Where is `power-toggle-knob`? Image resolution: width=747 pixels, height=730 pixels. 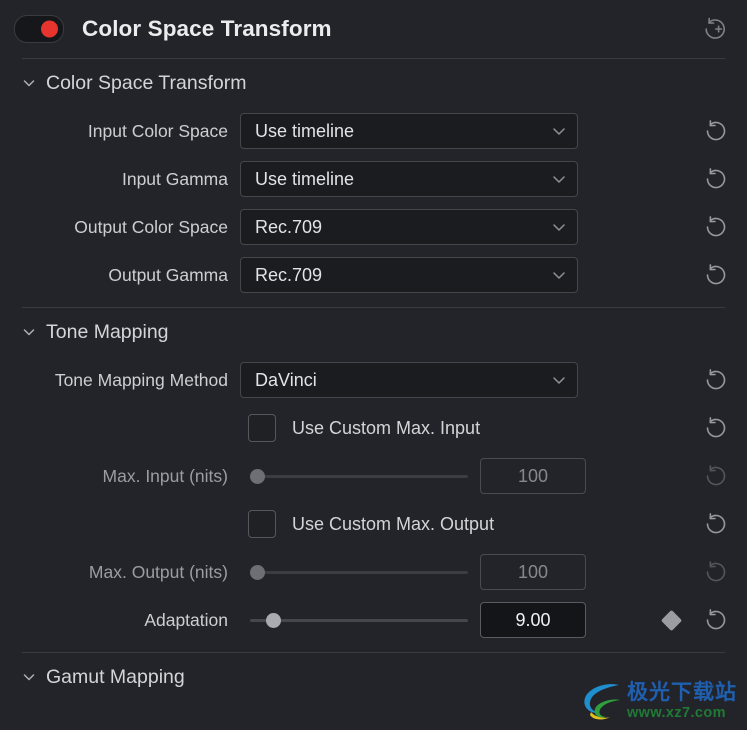
power-toggle-knob is located at coordinates (49, 29).